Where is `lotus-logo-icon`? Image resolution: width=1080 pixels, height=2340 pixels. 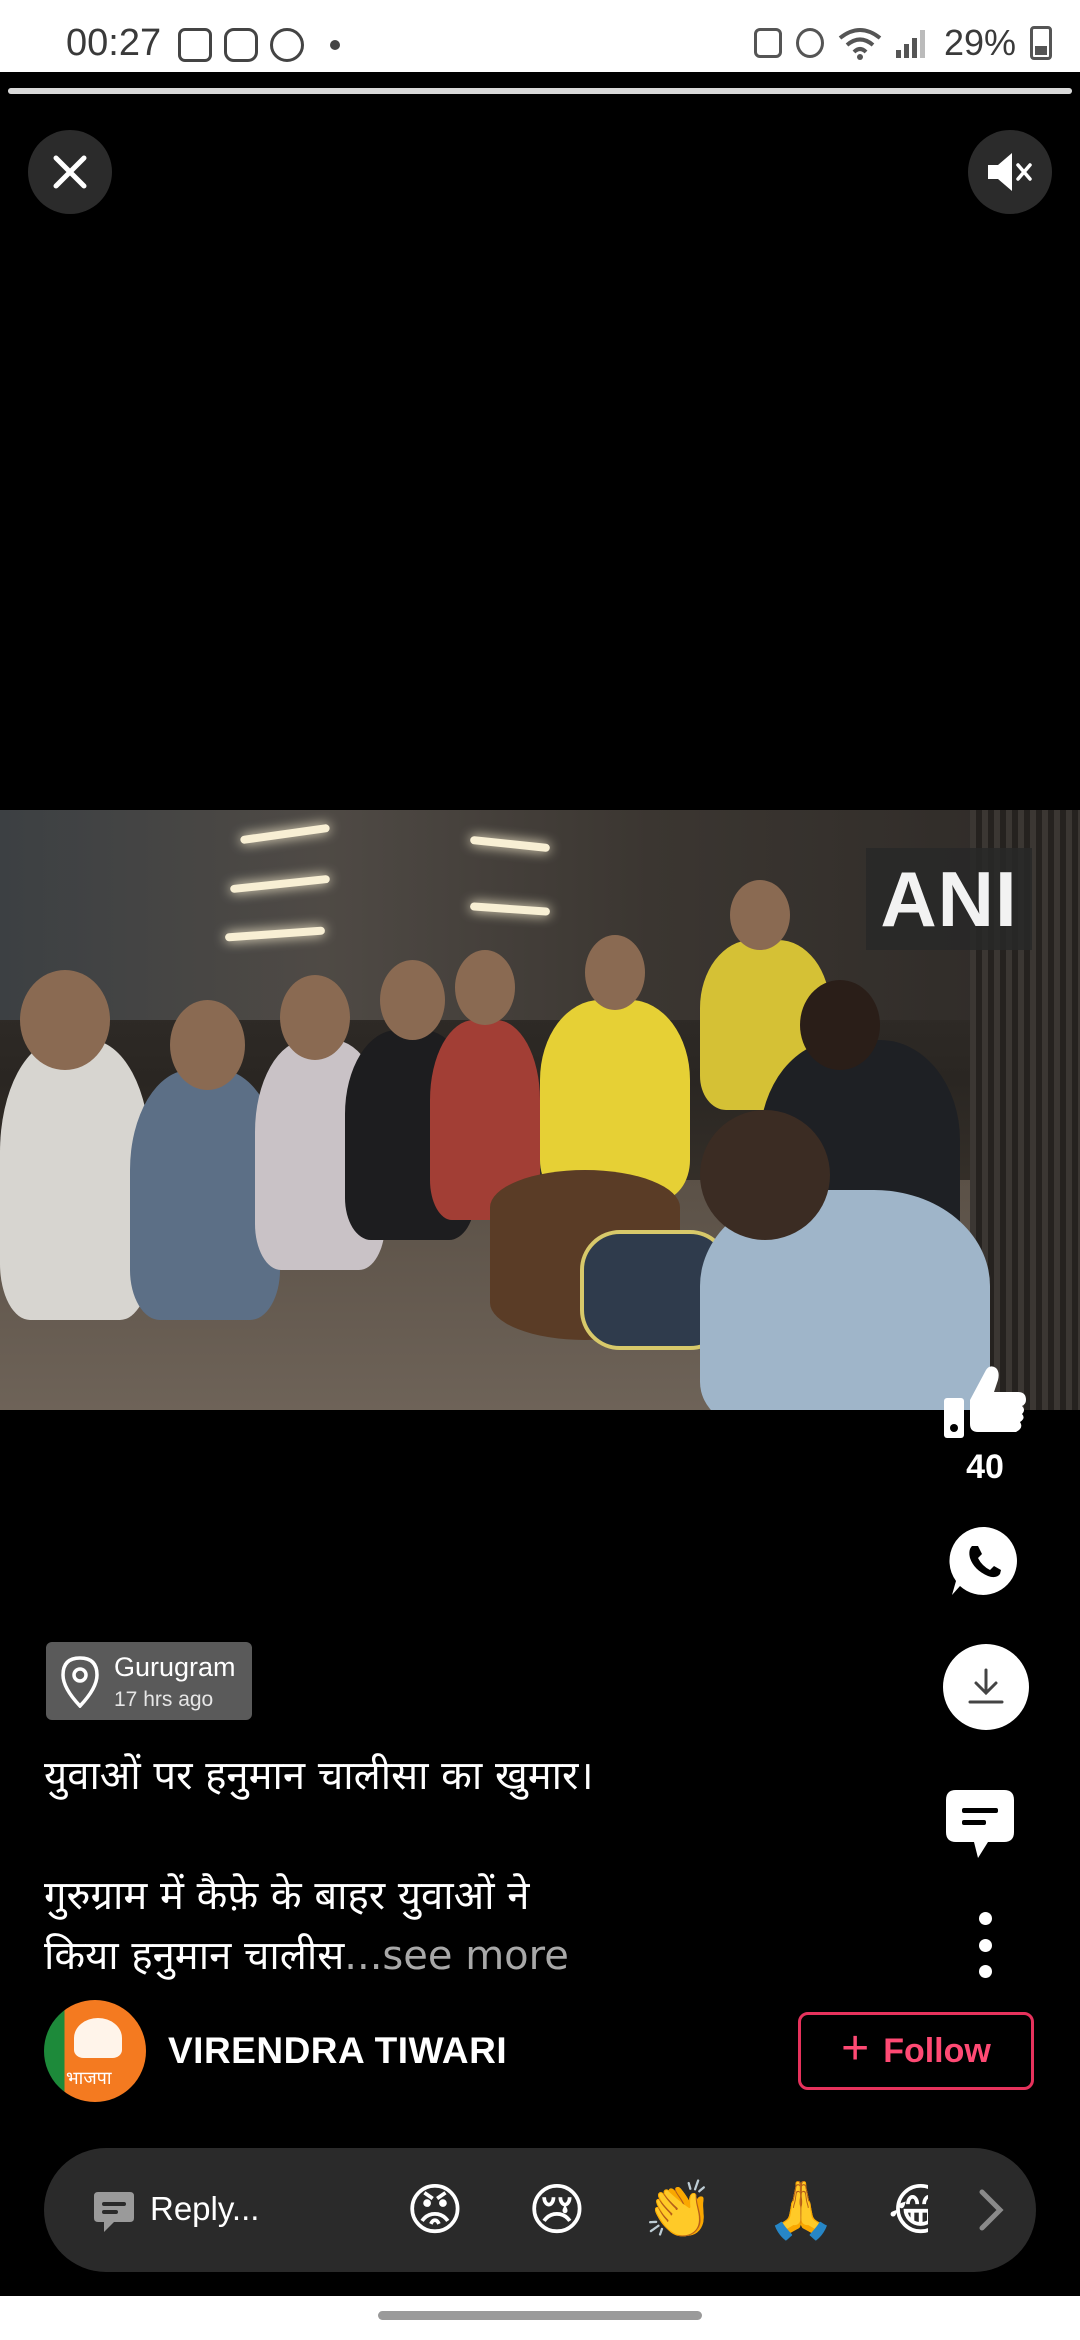 lotus-logo-icon is located at coordinates (98, 2038).